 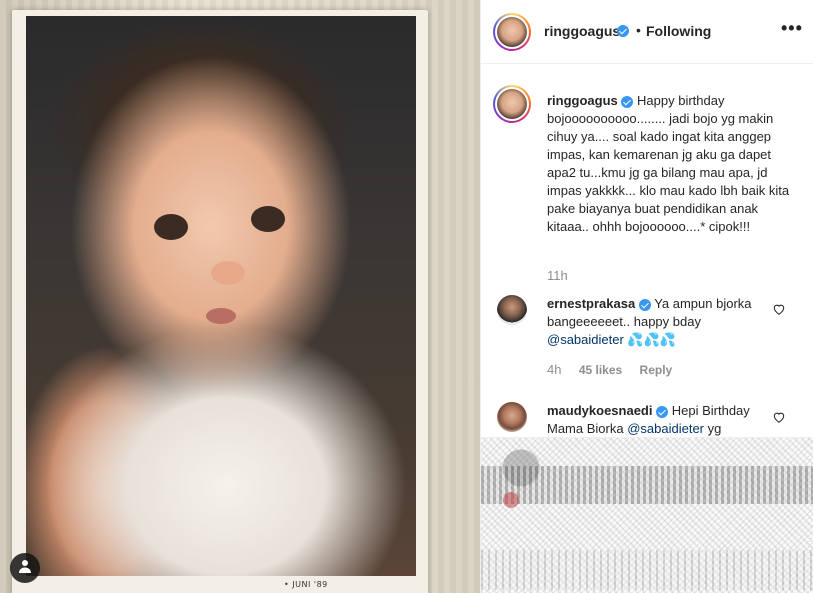 I want to click on comment-meta: 4h 45 likes Reply, so click(x=616, y=369).